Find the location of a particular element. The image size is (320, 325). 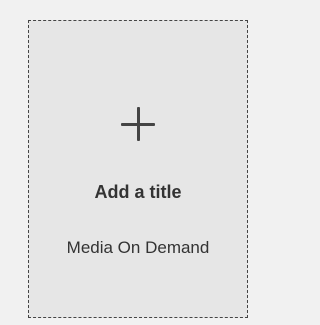

plus-icon is located at coordinates (138, 124).